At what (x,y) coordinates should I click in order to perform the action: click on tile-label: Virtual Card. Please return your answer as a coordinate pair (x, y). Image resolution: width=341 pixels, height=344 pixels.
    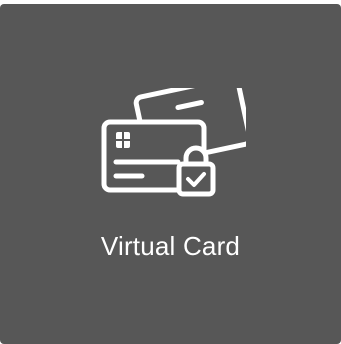
    Looking at the image, I should click on (170, 246).